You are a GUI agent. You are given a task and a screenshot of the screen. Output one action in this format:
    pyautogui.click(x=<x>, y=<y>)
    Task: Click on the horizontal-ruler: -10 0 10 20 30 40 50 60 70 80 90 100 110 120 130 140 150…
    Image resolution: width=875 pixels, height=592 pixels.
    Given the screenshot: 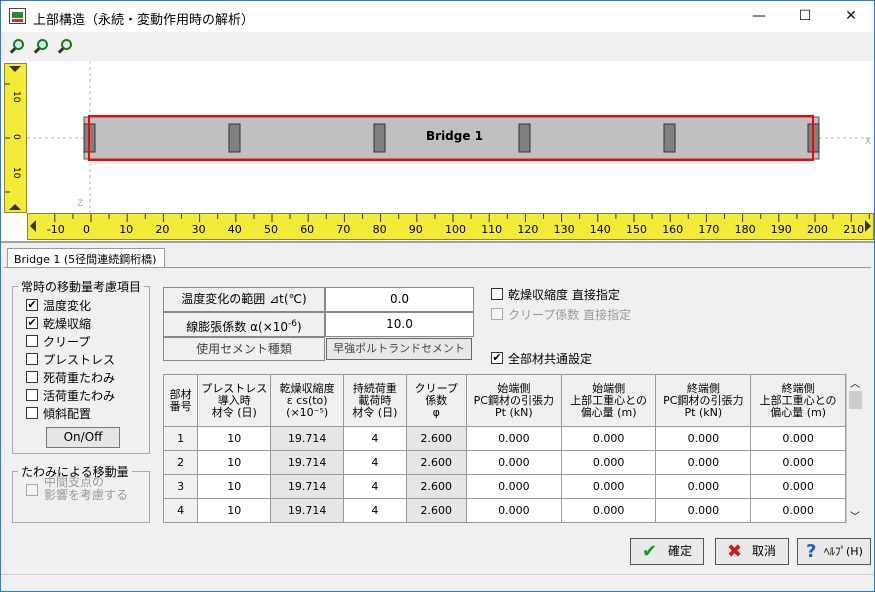 What is the action you would take?
    pyautogui.click(x=450, y=226)
    